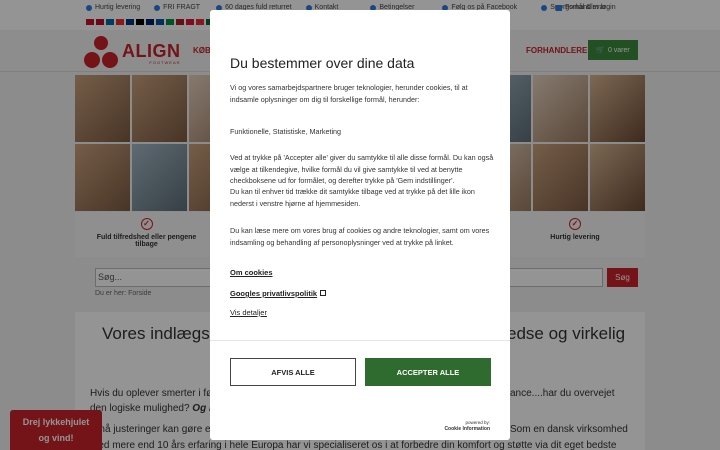 The height and width of the screenshot is (450, 720). I want to click on powered-by-brand: Cookie Information, so click(467, 429).